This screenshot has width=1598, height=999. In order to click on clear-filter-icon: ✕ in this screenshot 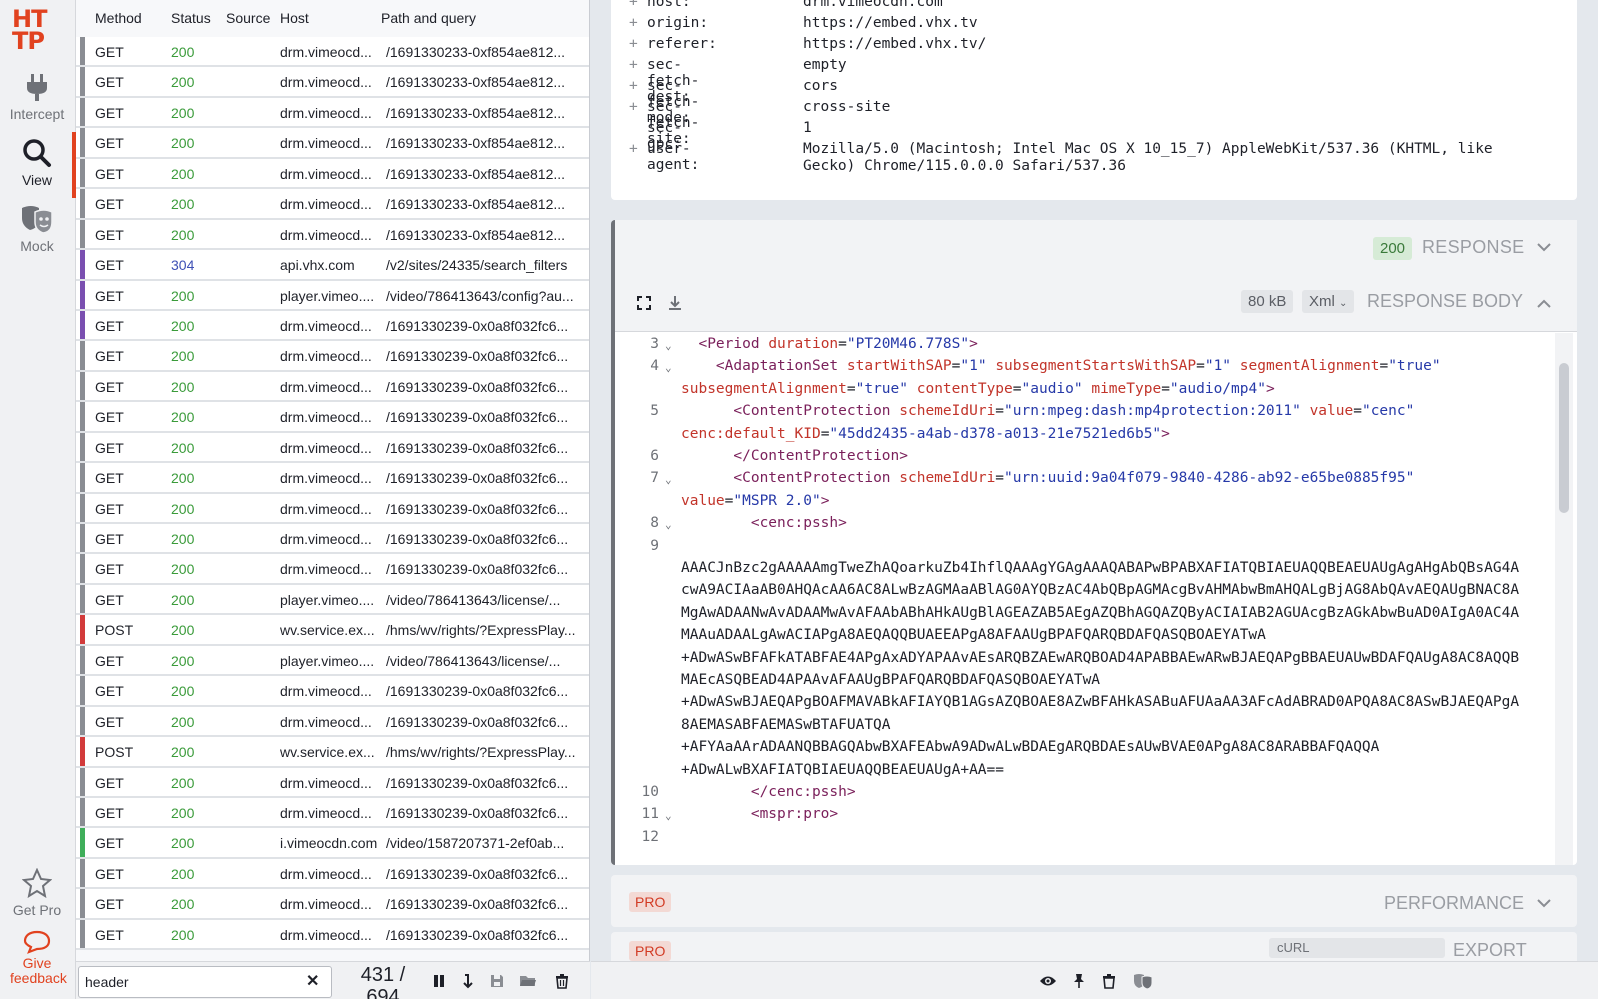, I will do `click(312, 981)`.